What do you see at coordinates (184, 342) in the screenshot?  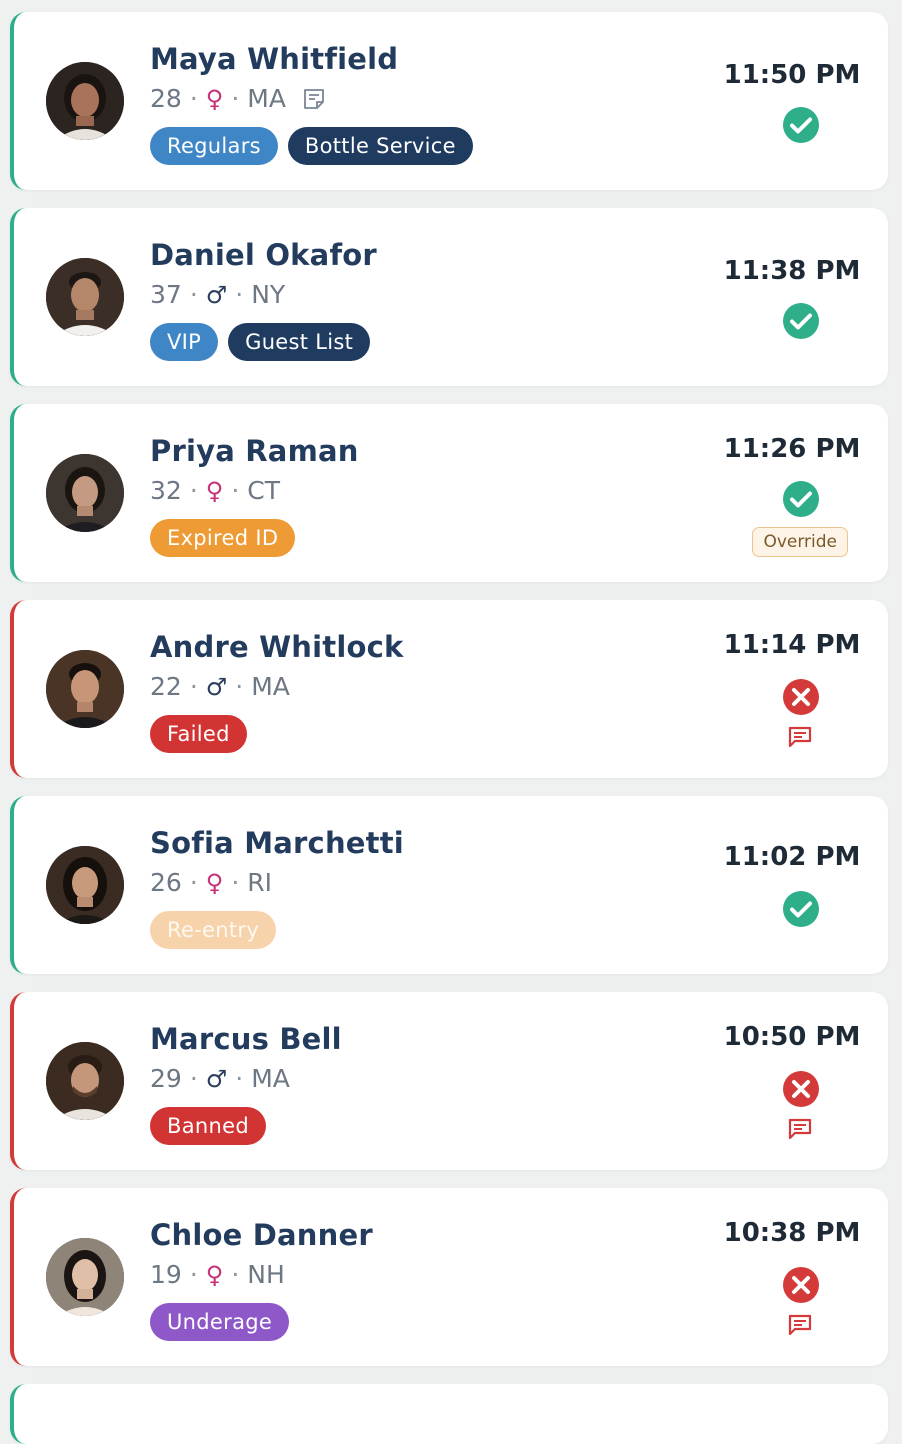 I see `tag-vip: VIP` at bounding box center [184, 342].